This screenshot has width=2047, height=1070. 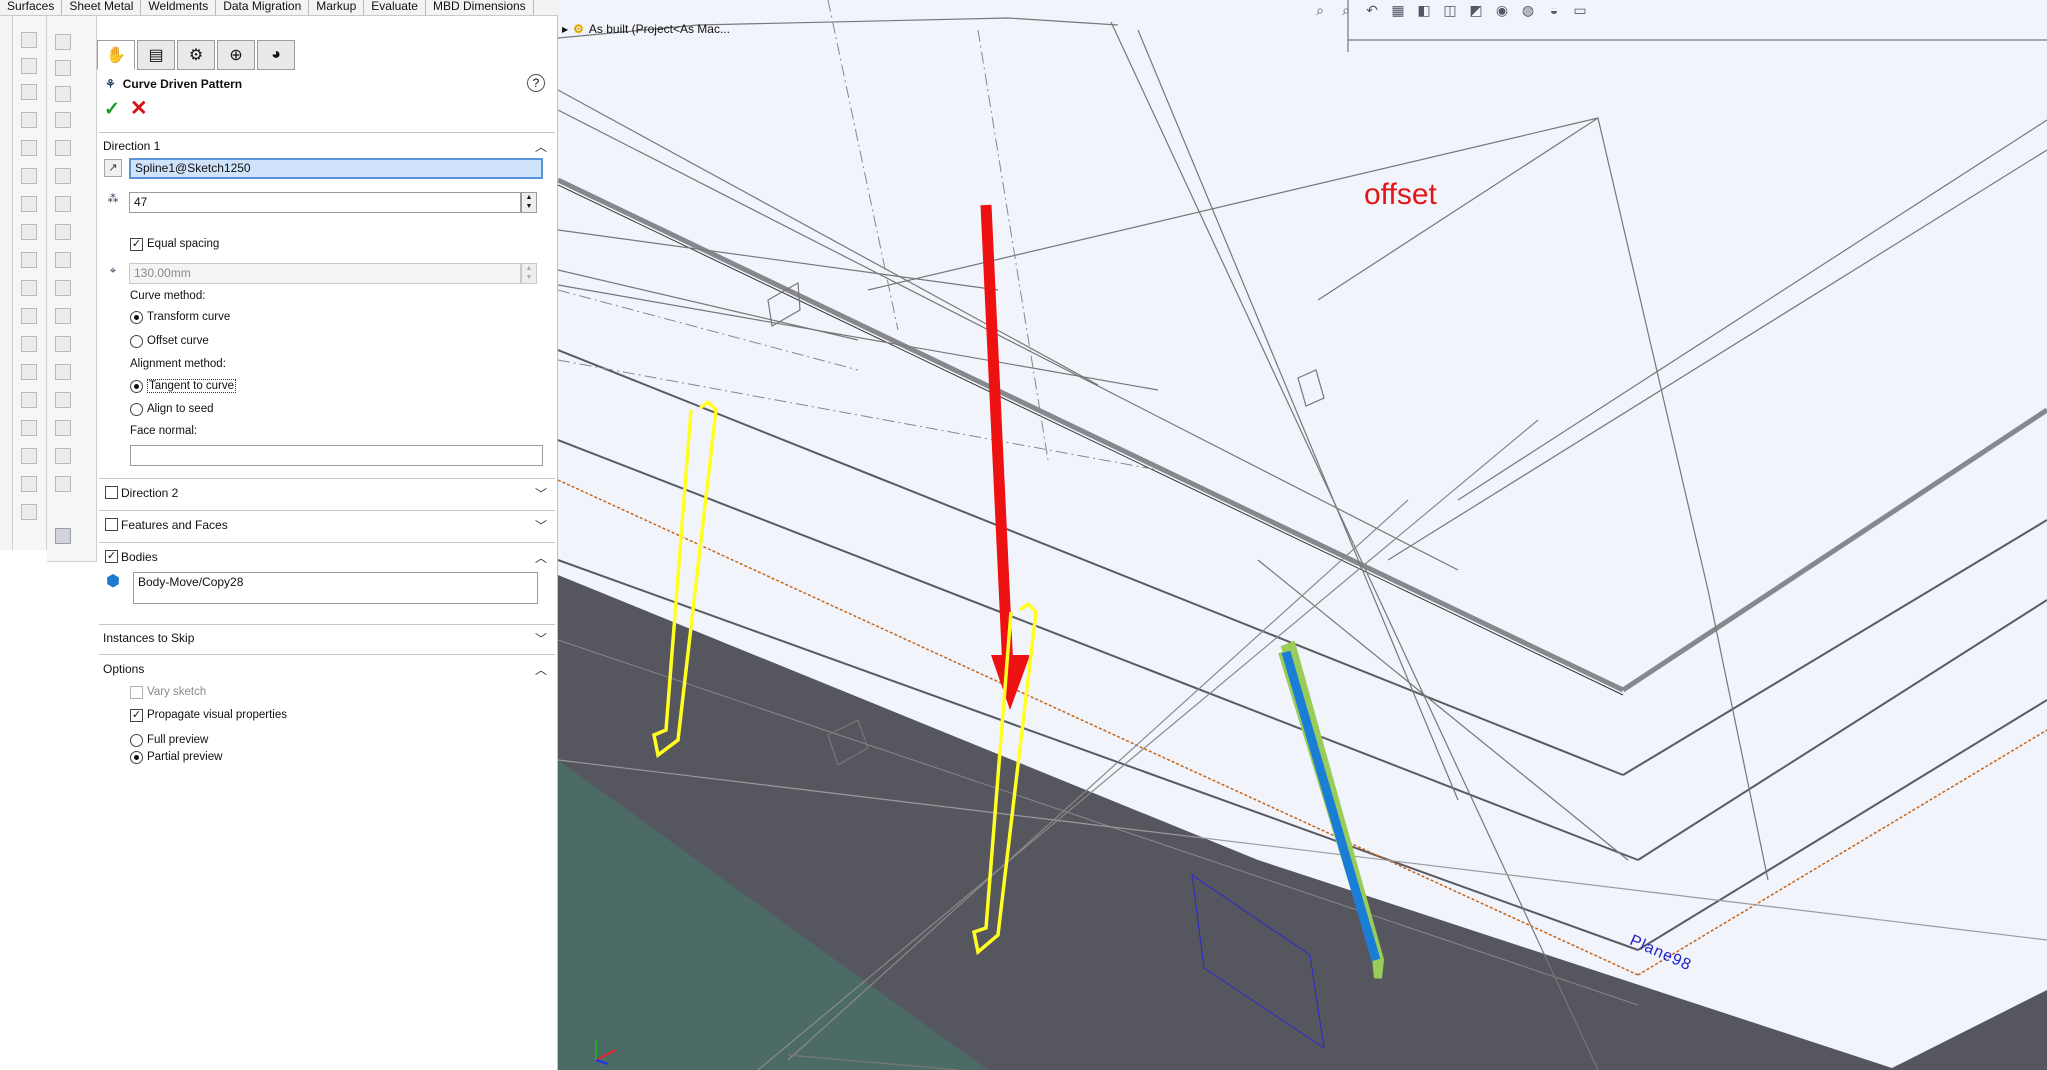 What do you see at coordinates (1450, 10) in the screenshot?
I see `view-orientation-icon: ◫` at bounding box center [1450, 10].